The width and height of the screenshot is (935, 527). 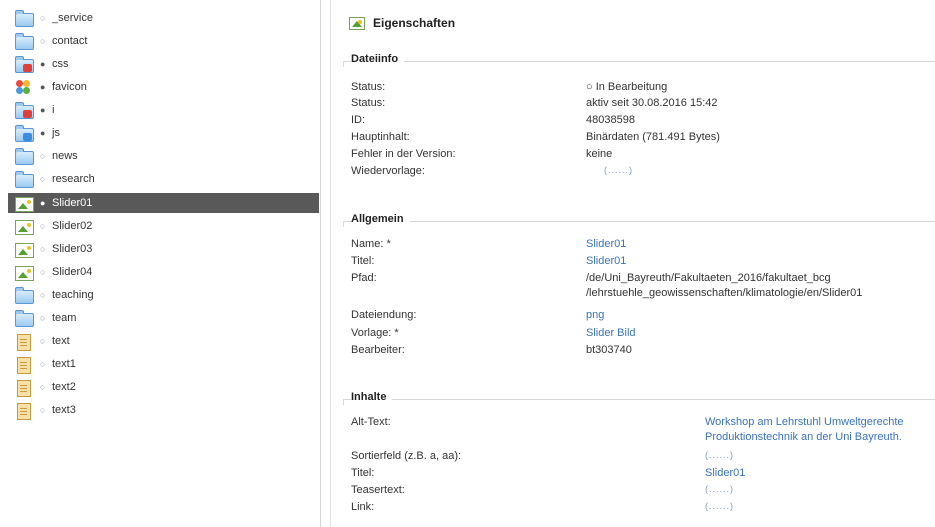 What do you see at coordinates (643, 508) in the screenshot?
I see `prop-row-link: Link: (......)` at bounding box center [643, 508].